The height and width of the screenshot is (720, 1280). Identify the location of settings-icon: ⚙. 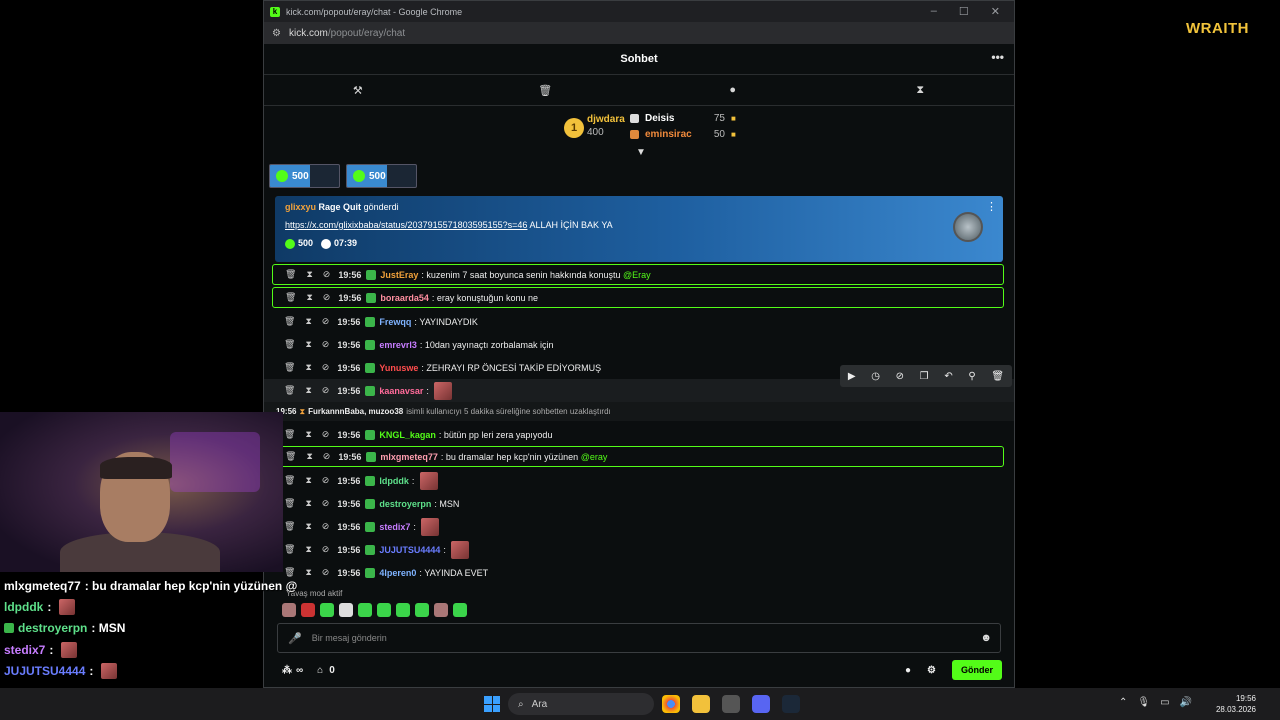
(931, 670).